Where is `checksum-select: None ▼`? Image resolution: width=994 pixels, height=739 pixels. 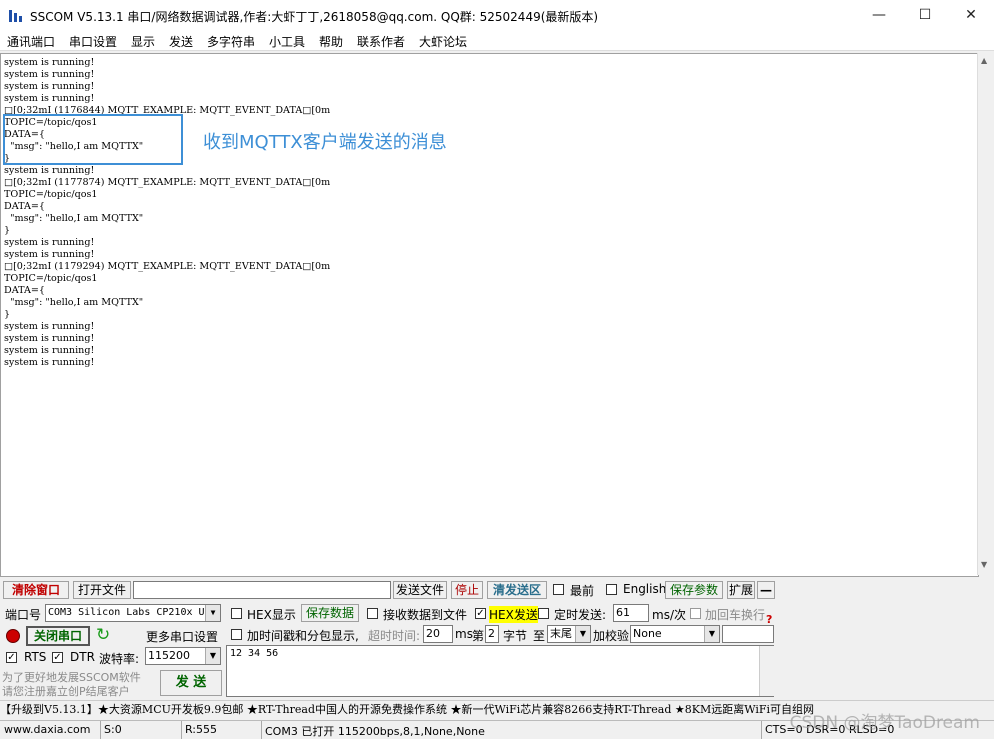 checksum-select: None ▼ is located at coordinates (675, 634).